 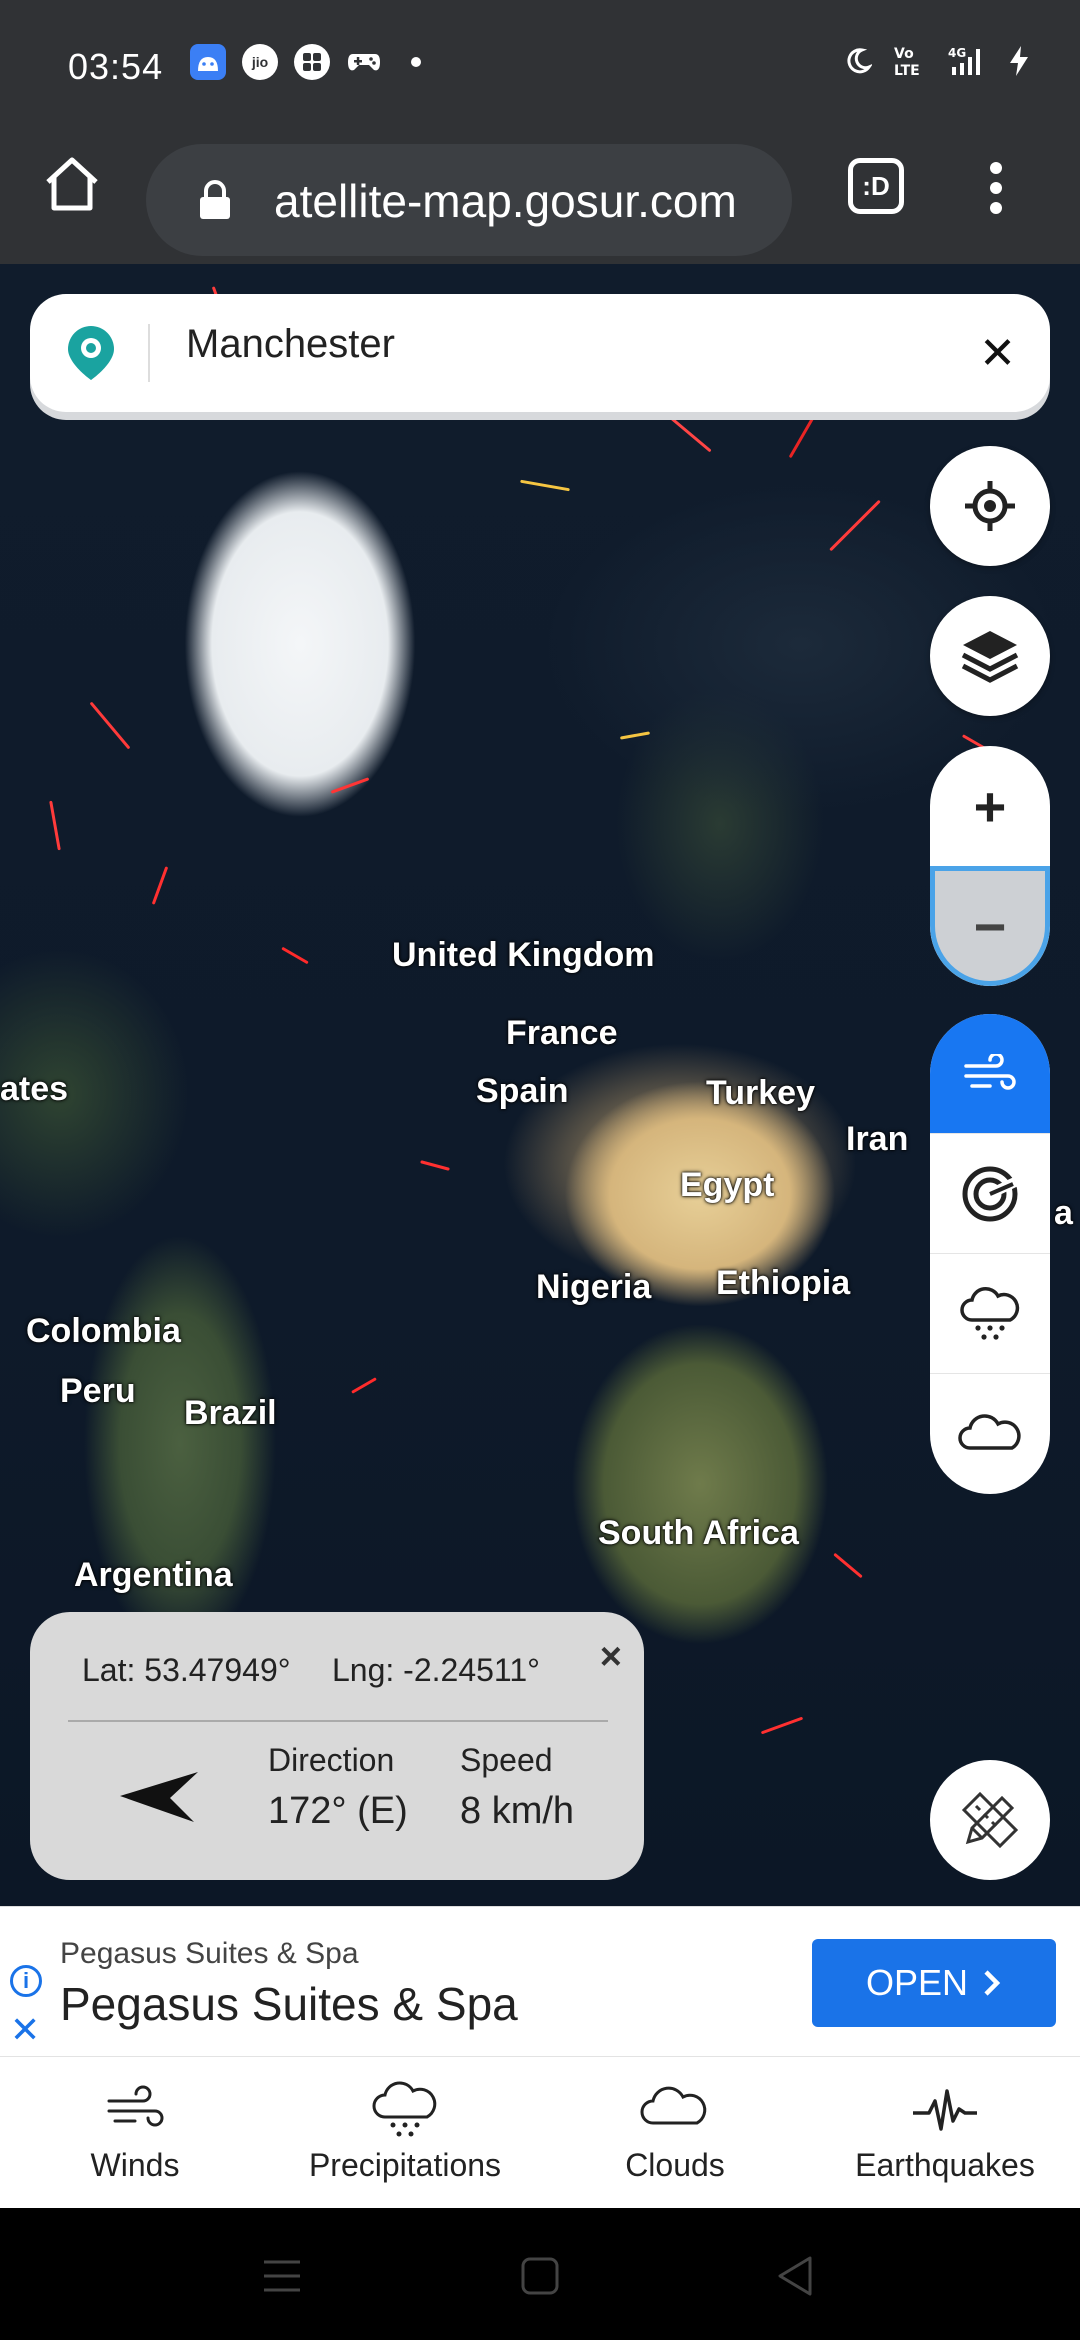 What do you see at coordinates (904, 54) in the screenshot?
I see `svg-text: Vo` at bounding box center [904, 54].